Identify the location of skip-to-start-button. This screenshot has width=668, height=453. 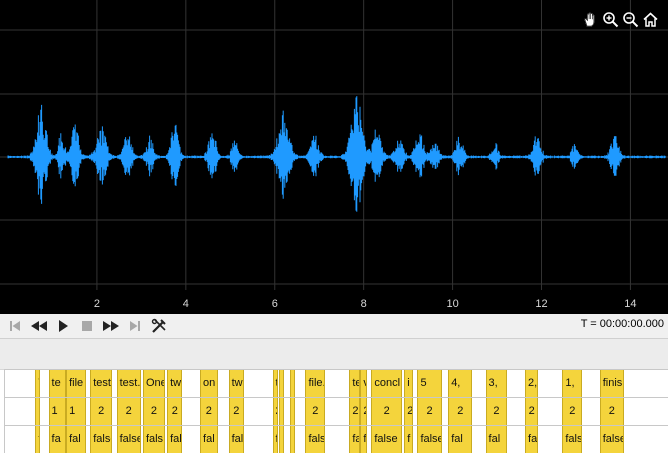
(15, 326).